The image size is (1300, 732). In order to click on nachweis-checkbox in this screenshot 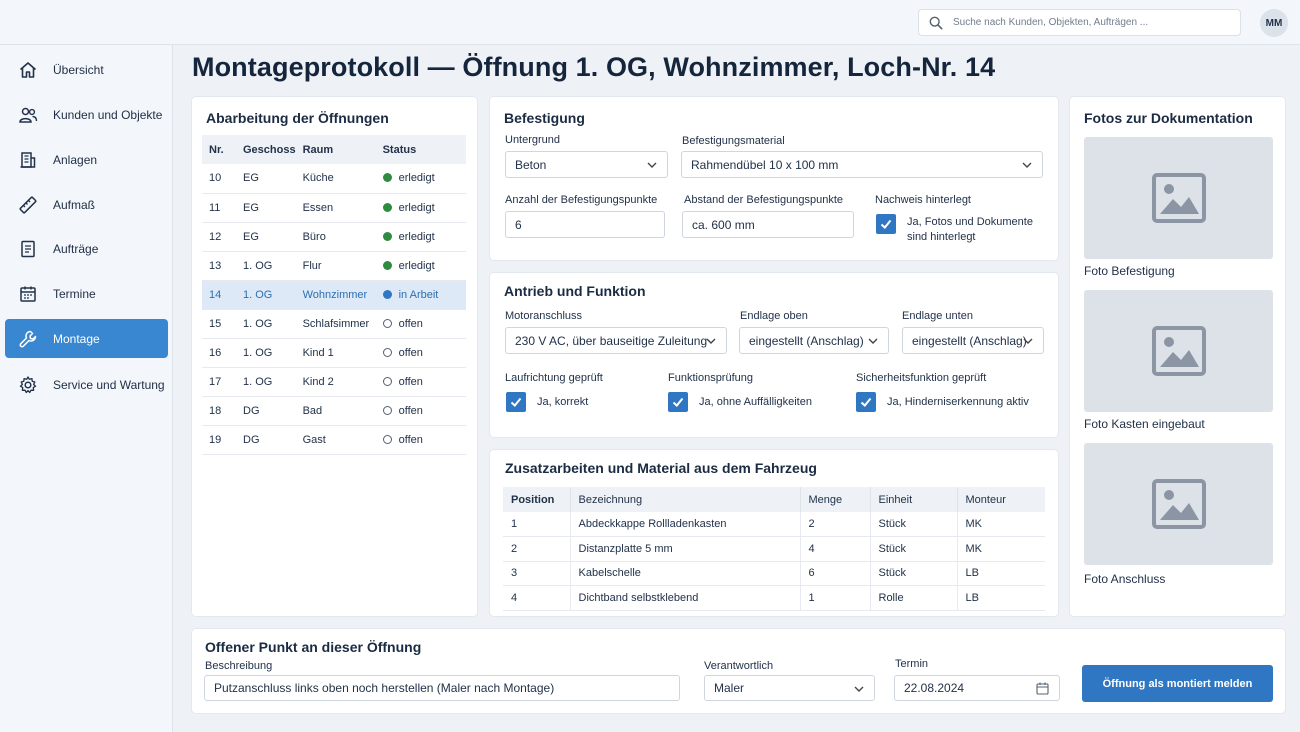, I will do `click(886, 224)`.